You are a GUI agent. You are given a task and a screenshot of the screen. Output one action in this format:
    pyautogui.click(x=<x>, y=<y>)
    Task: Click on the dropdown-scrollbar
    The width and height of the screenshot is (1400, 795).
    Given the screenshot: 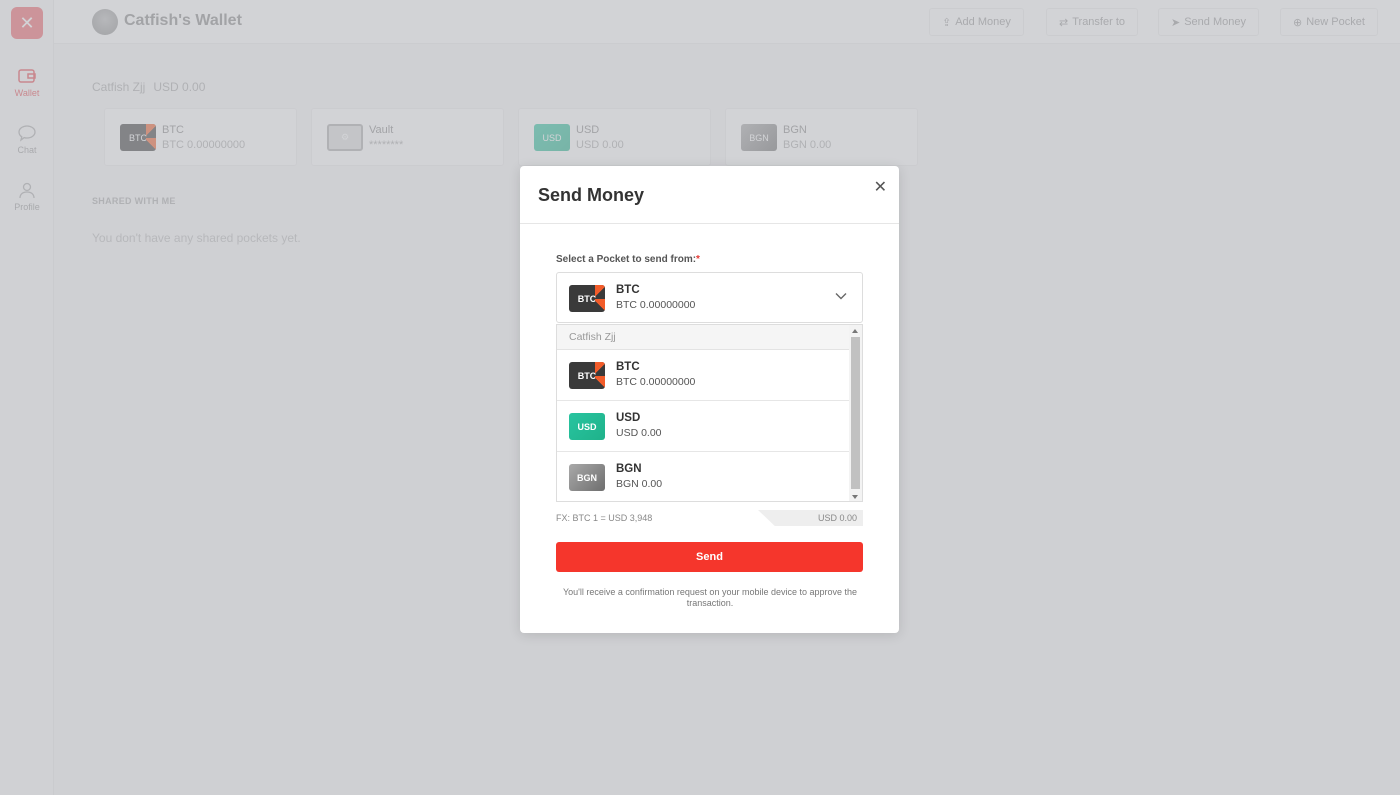 What is the action you would take?
    pyautogui.click(x=855, y=413)
    